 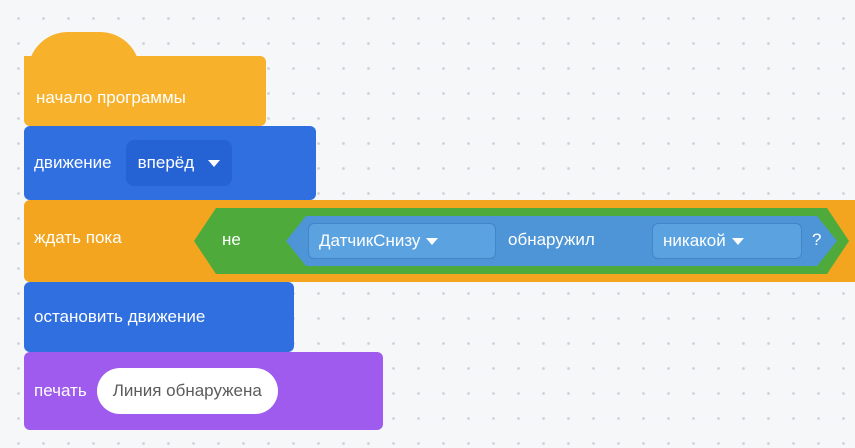 I want to click on start-program-label: начало программы, so click(x=111, y=97).